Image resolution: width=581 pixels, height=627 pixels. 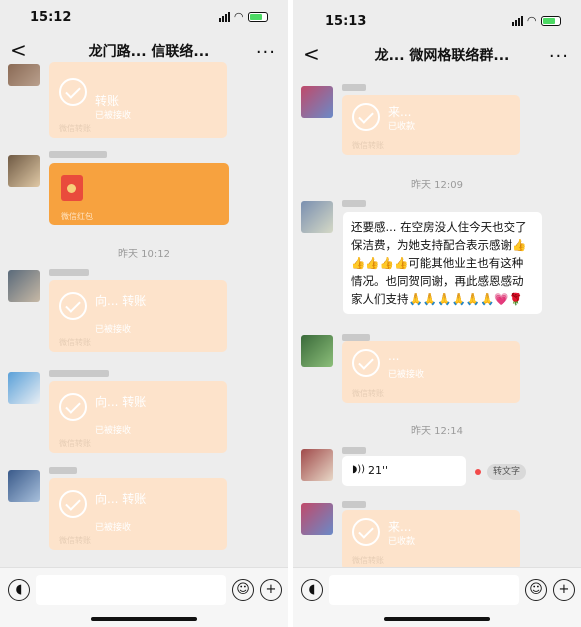 I want to click on red-packet-footer: 微信红包, so click(x=77, y=216).